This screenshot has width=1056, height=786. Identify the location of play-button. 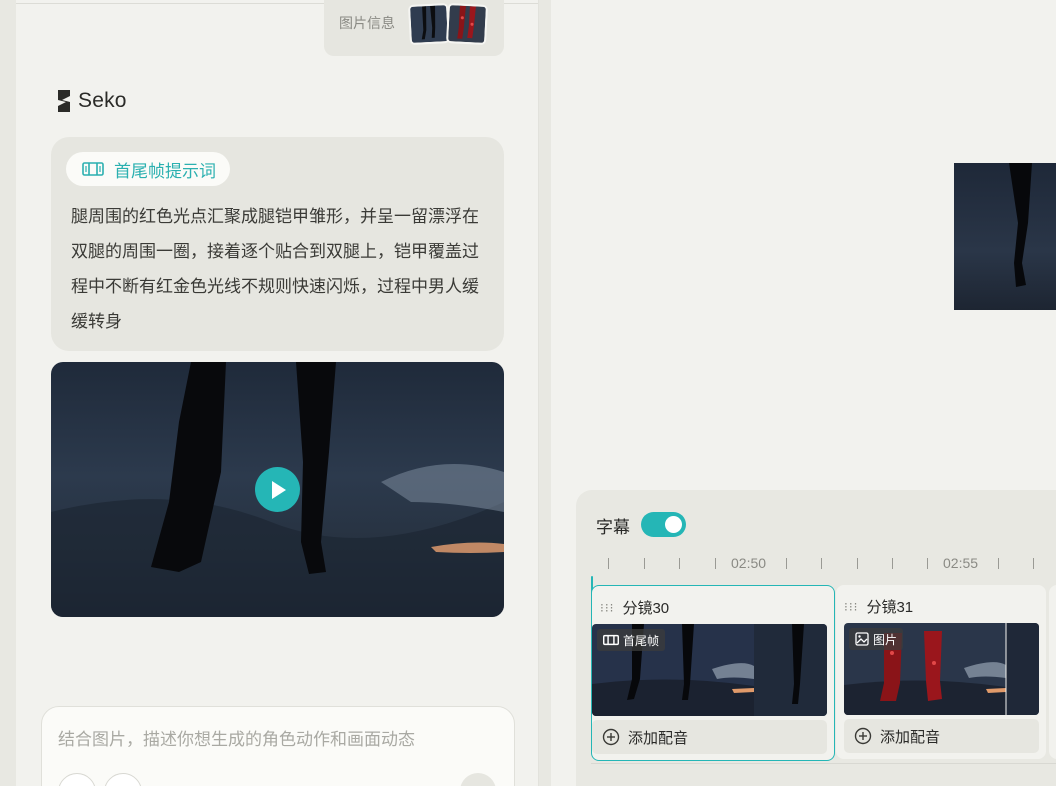
(277, 489).